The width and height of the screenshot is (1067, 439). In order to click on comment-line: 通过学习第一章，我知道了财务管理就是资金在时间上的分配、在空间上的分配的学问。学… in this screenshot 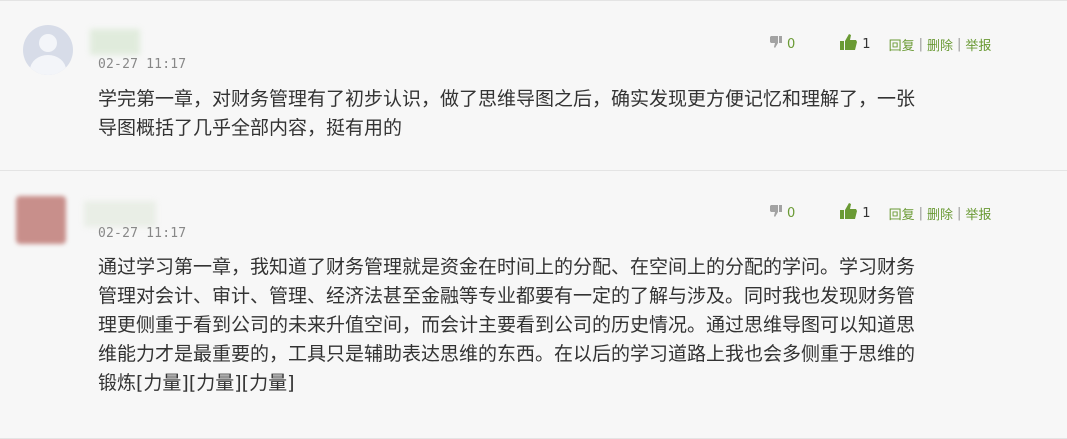, I will do `click(507, 267)`.